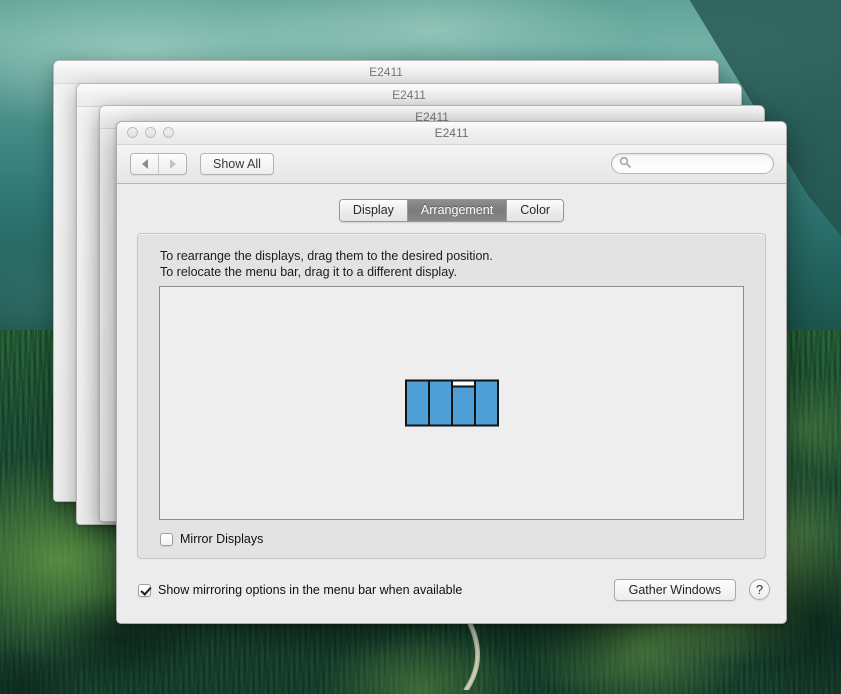 This screenshot has width=841, height=694. I want to click on tab-arrangement: Arrangement, so click(456, 210).